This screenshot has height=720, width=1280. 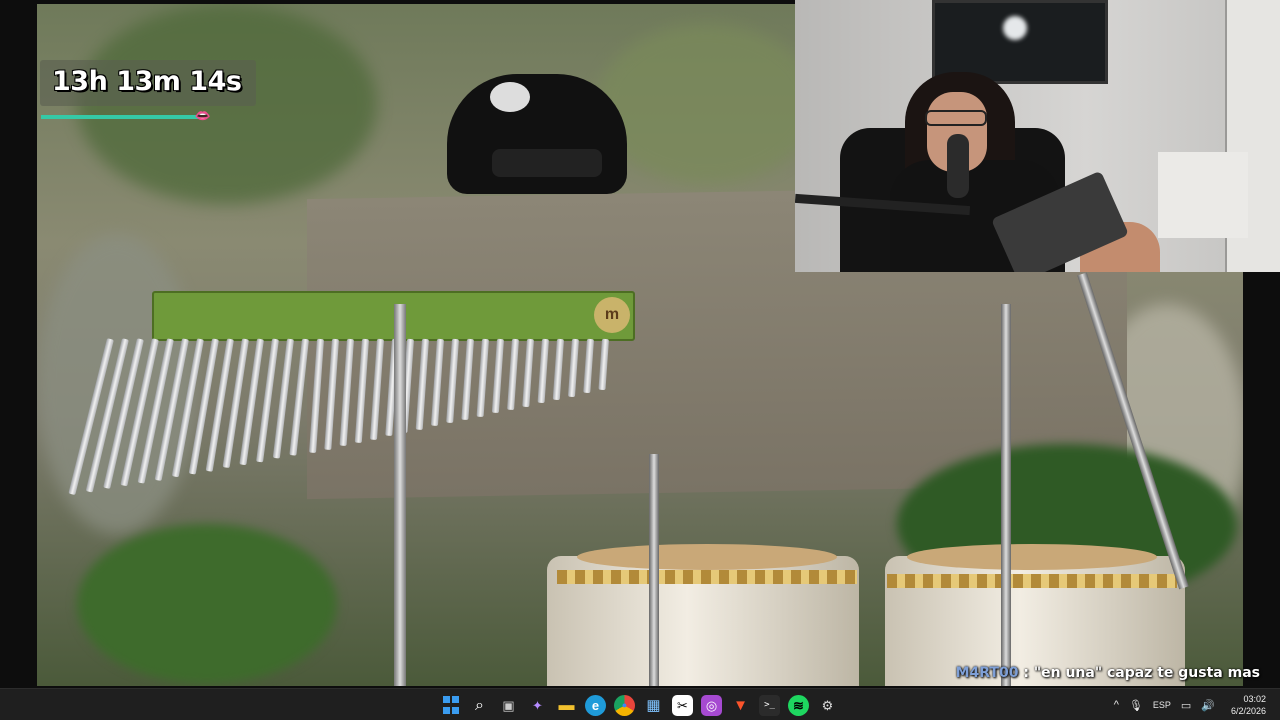 I want to click on edge-icon: e, so click(x=595, y=705).